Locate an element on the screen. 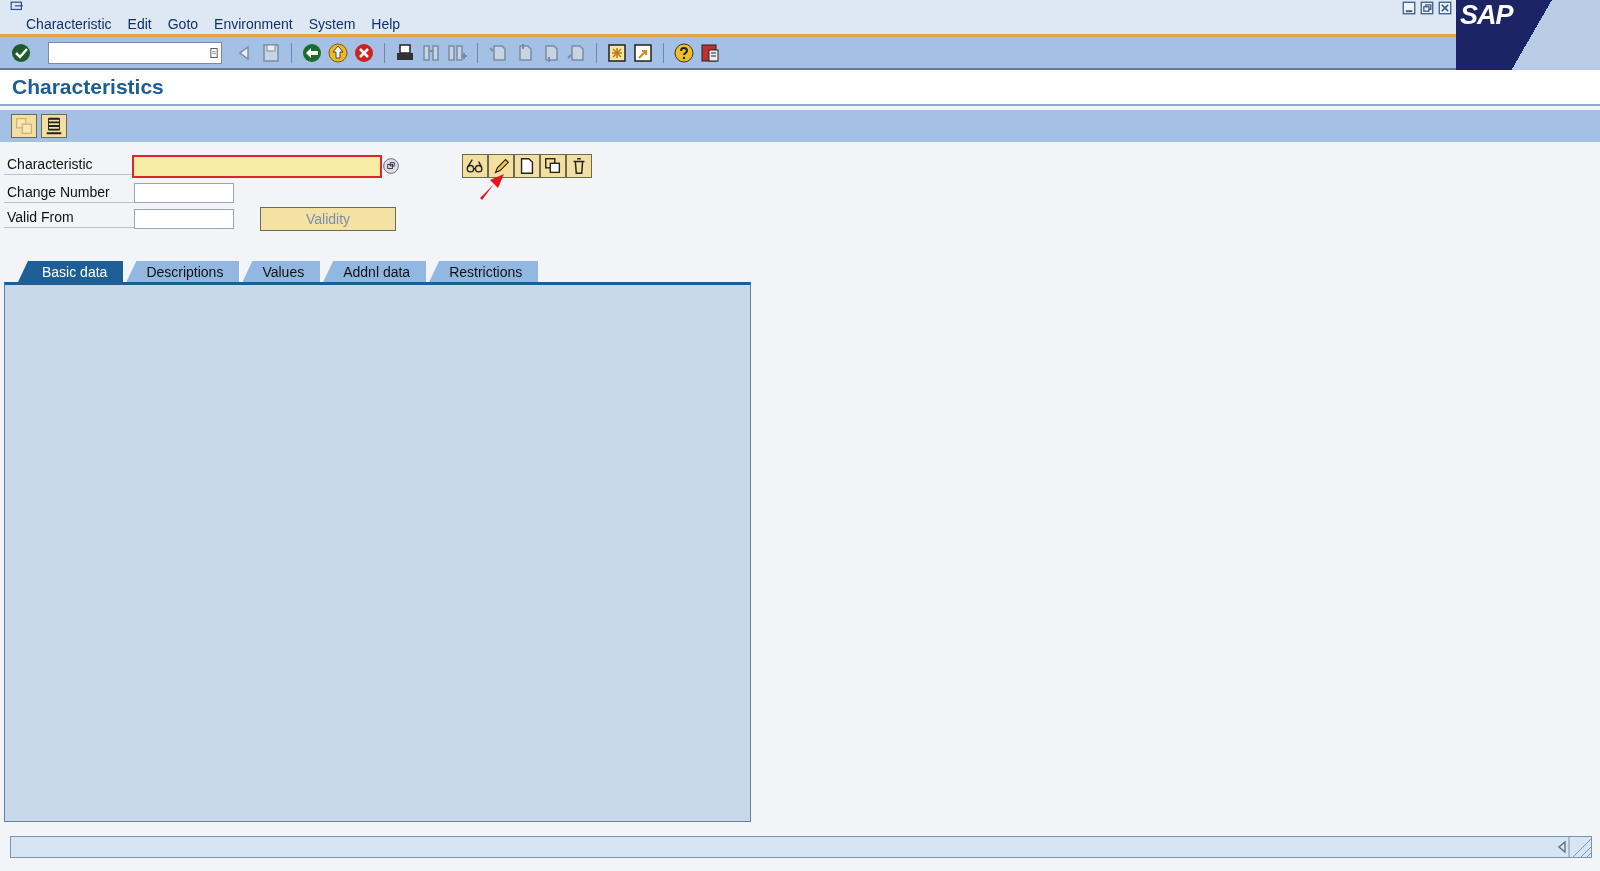 This screenshot has width=1600, height=871. stack-icon is located at coordinates (54, 126).